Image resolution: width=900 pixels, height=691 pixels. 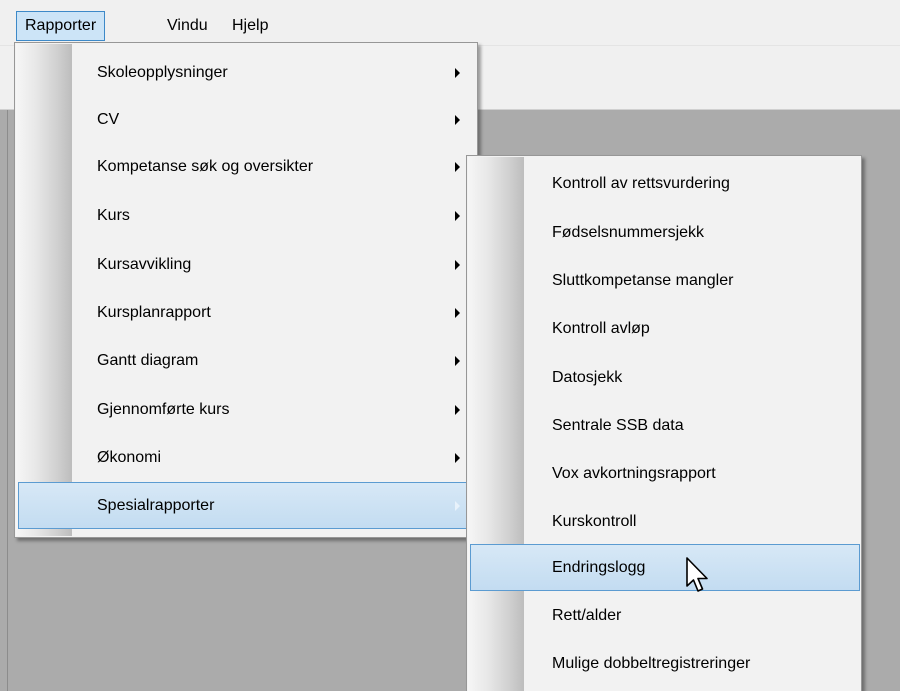 What do you see at coordinates (246, 72) in the screenshot?
I see `menu-item-skoleopplysninger: Skoleopplysninger` at bounding box center [246, 72].